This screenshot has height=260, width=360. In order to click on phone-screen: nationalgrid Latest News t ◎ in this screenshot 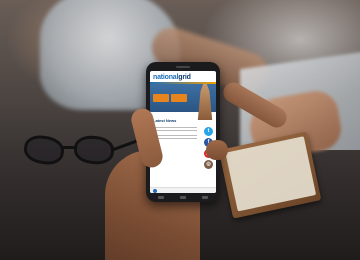, I will do `click(183, 132)`.